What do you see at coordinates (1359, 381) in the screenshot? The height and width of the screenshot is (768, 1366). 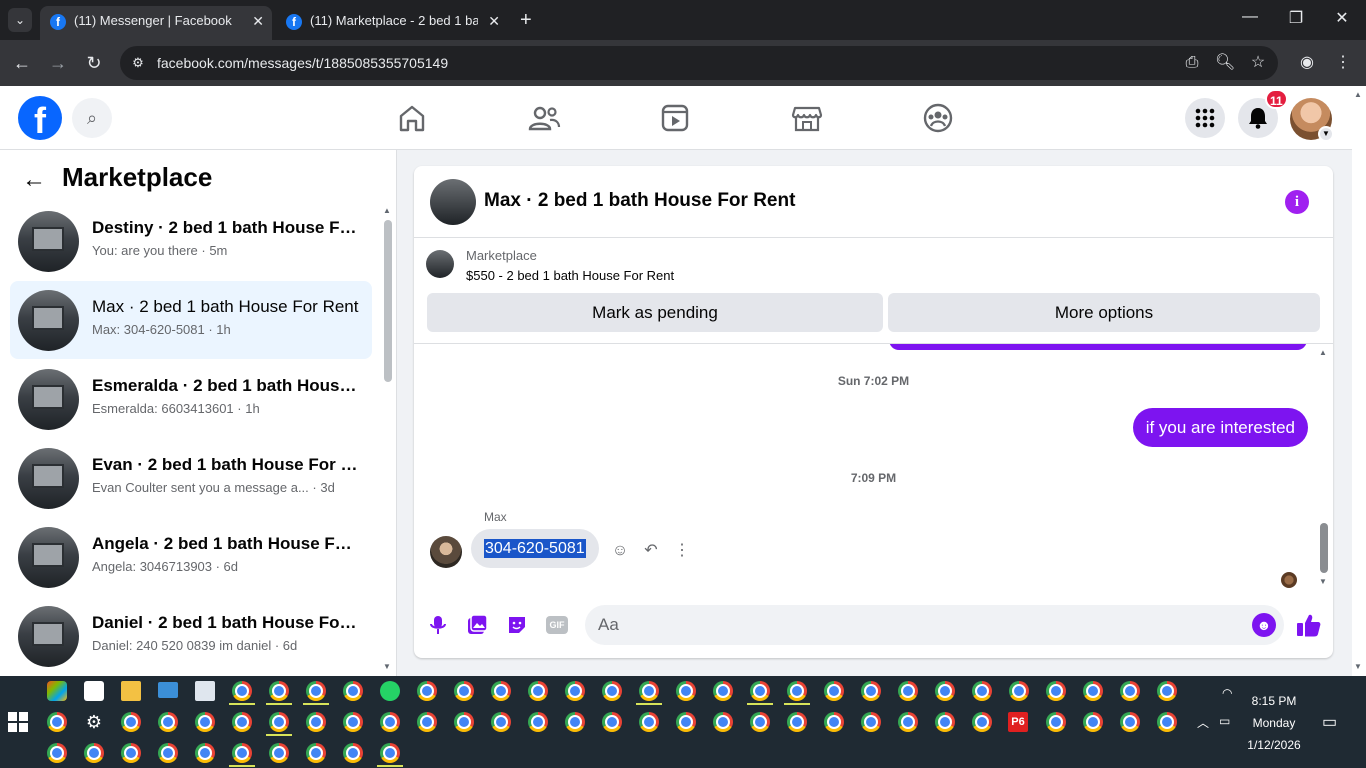 I see `page-scrollbar: ▲ ▼` at bounding box center [1359, 381].